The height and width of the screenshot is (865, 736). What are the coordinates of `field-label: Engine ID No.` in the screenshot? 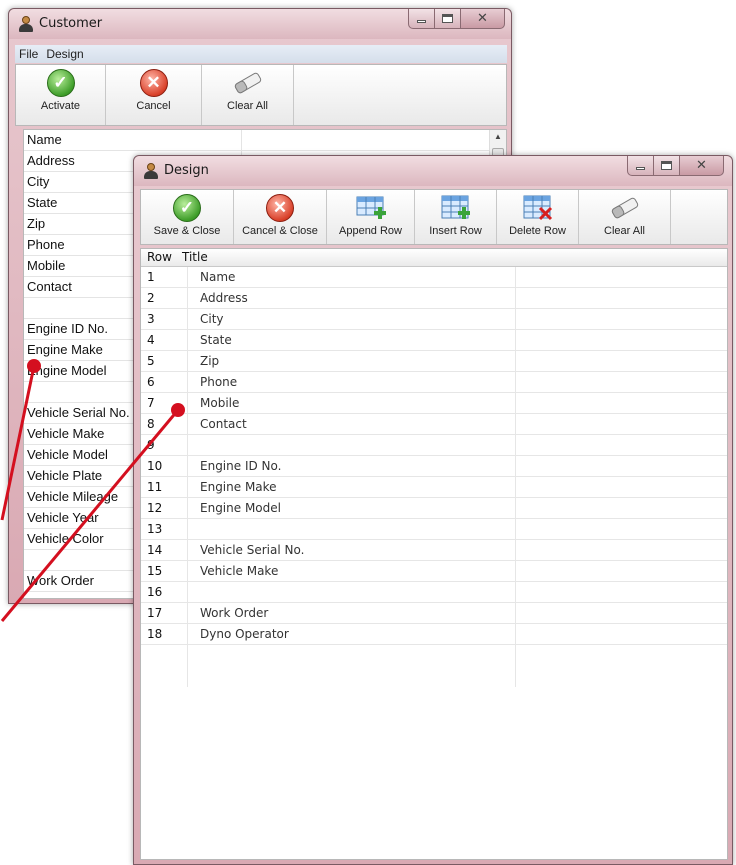 It's located at (67, 328).